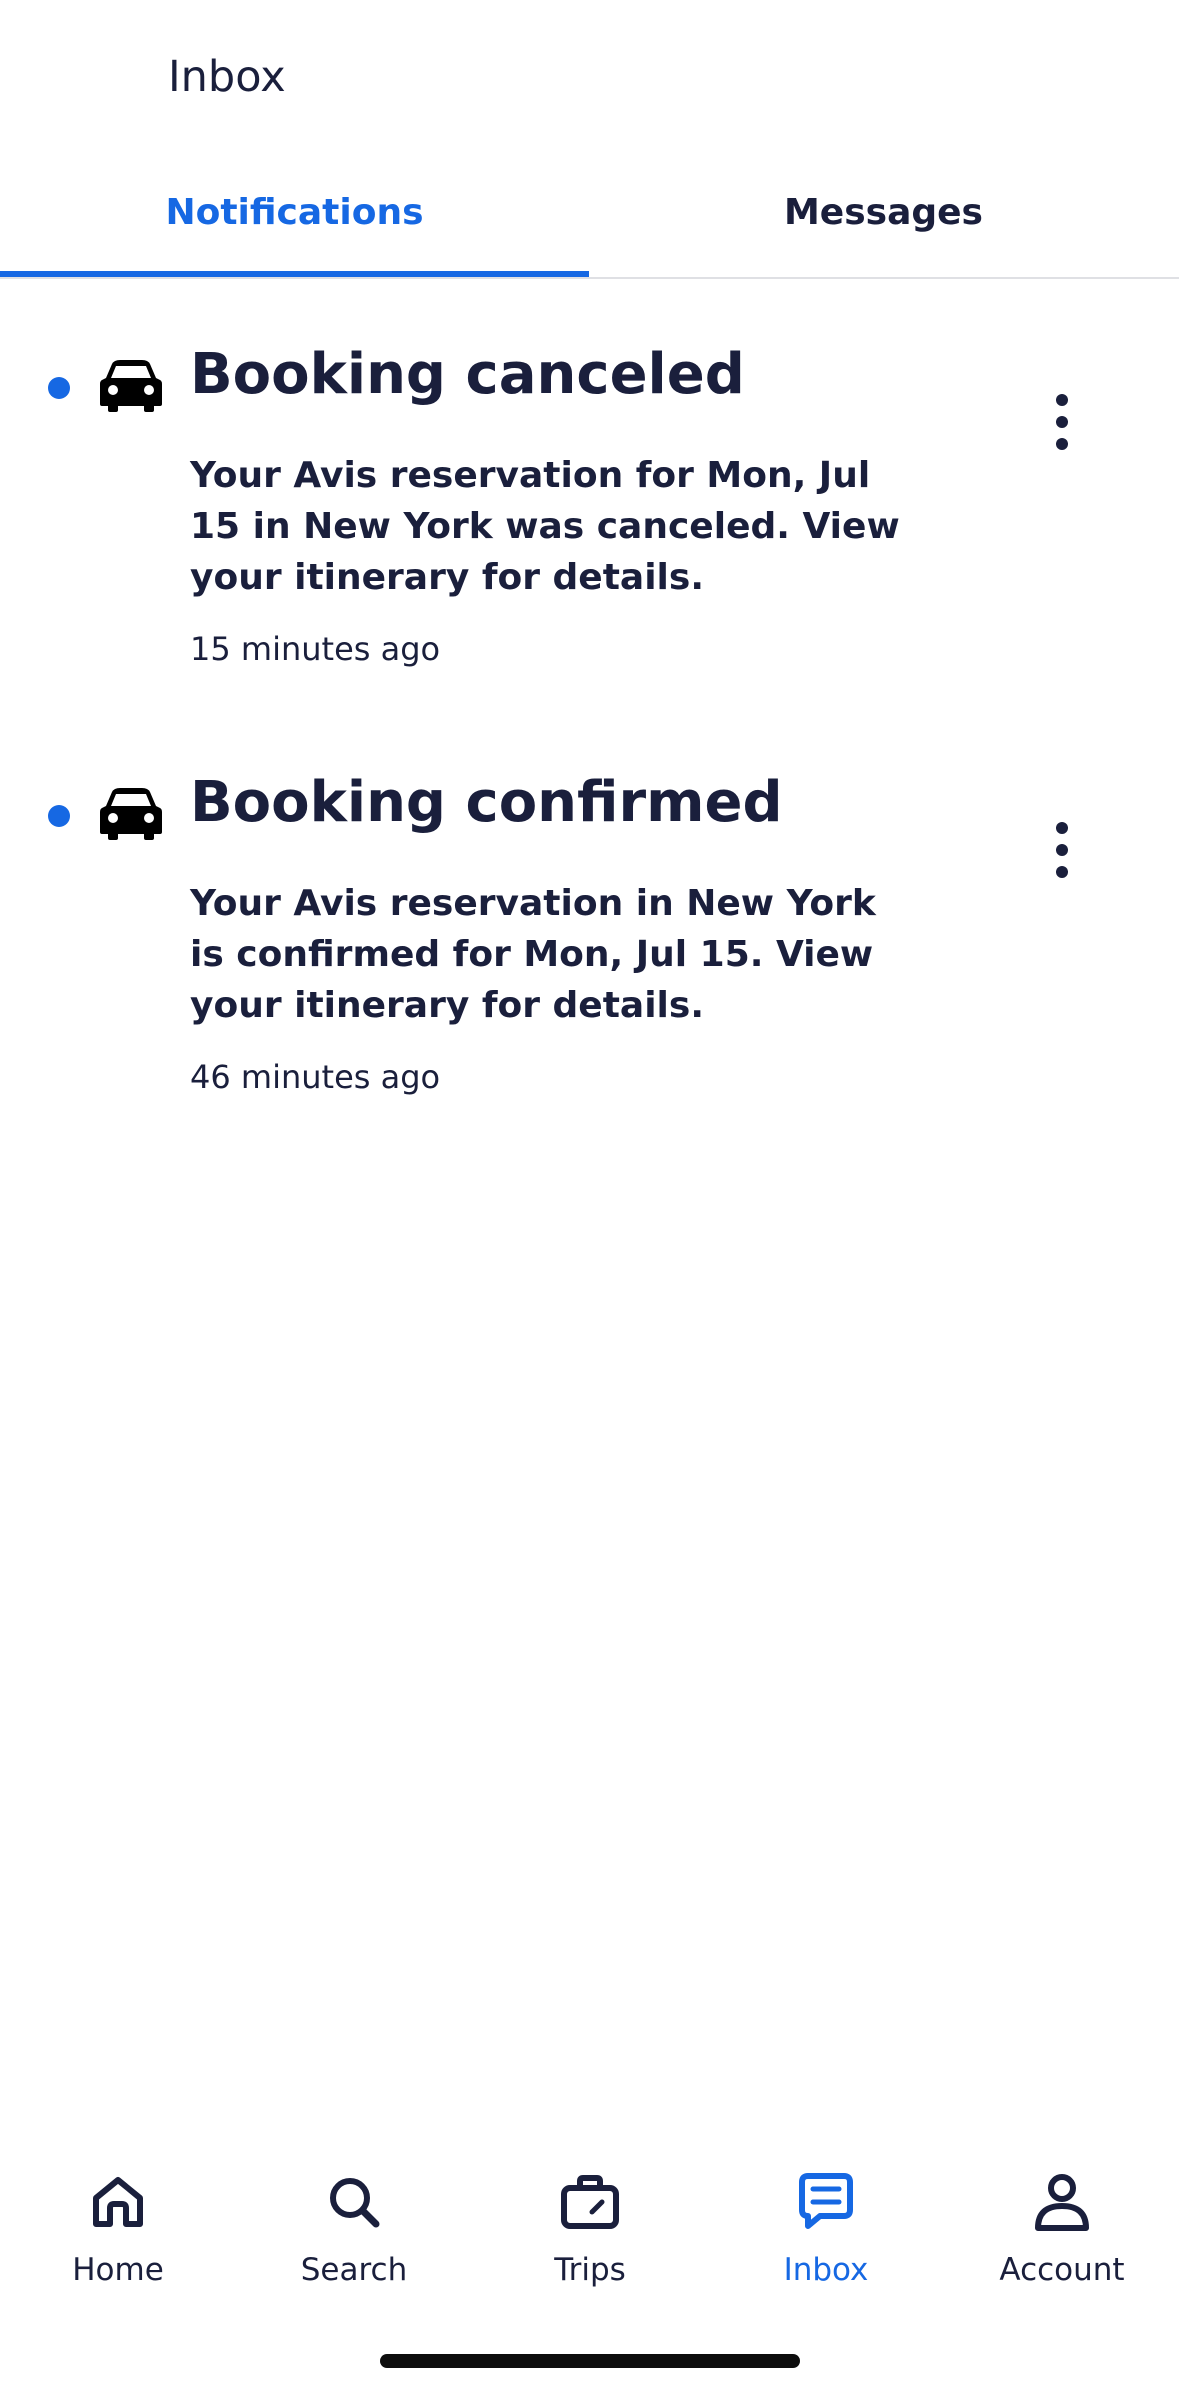 This screenshot has width=1179, height=2396. Describe the element at coordinates (467, 374) in the screenshot. I see `notification-title: Booking canceled` at that location.